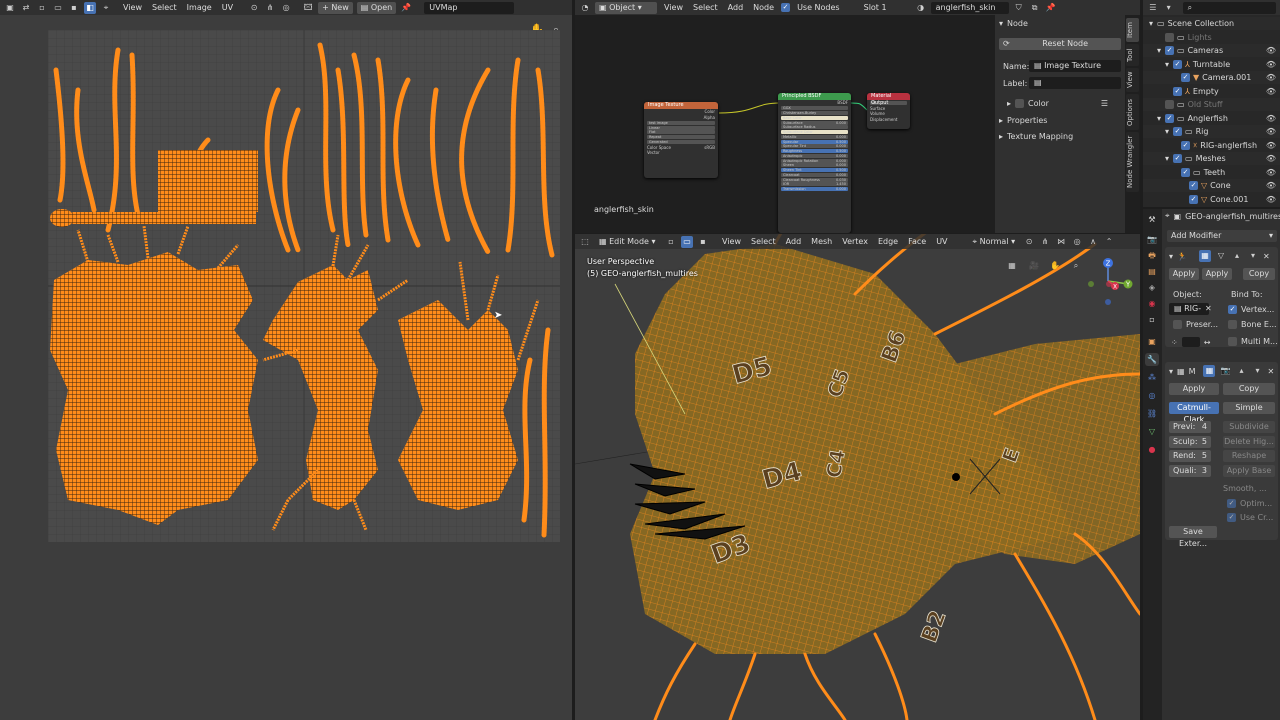 The image size is (1280, 720). I want to click on apply-as-button: Apply, so click(1217, 274).